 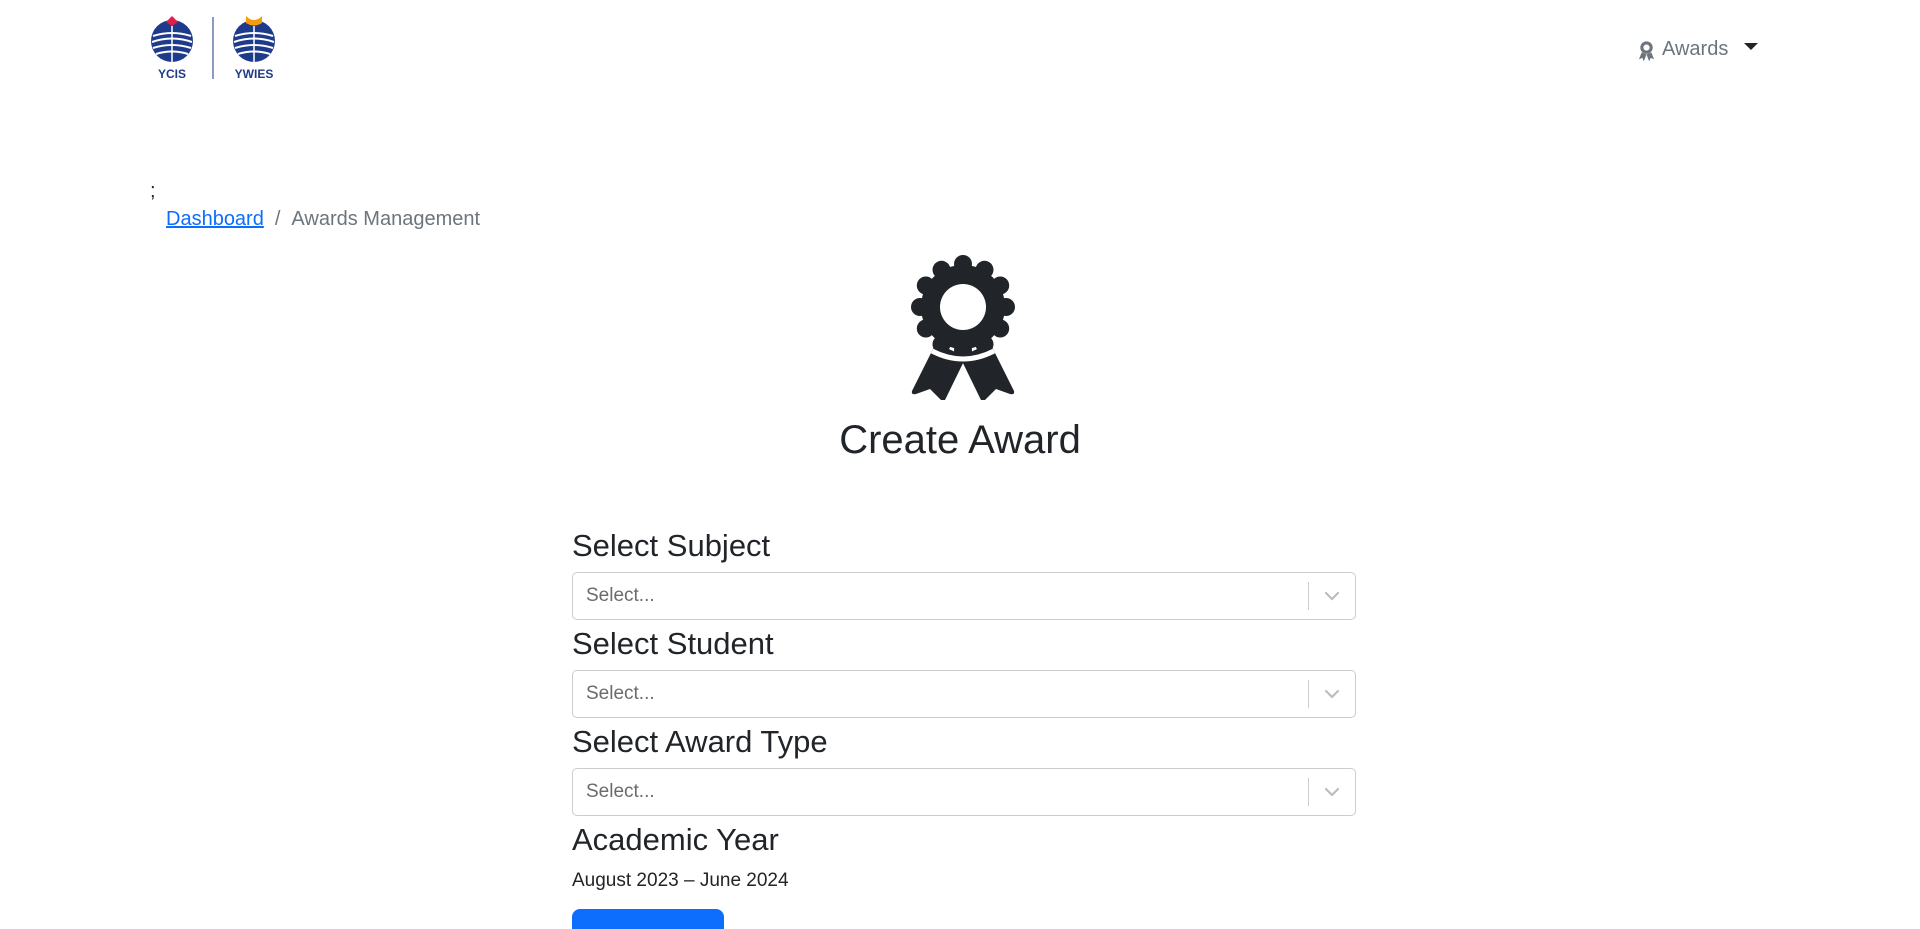 What do you see at coordinates (963, 327) in the screenshot?
I see `award-ribbon-icon` at bounding box center [963, 327].